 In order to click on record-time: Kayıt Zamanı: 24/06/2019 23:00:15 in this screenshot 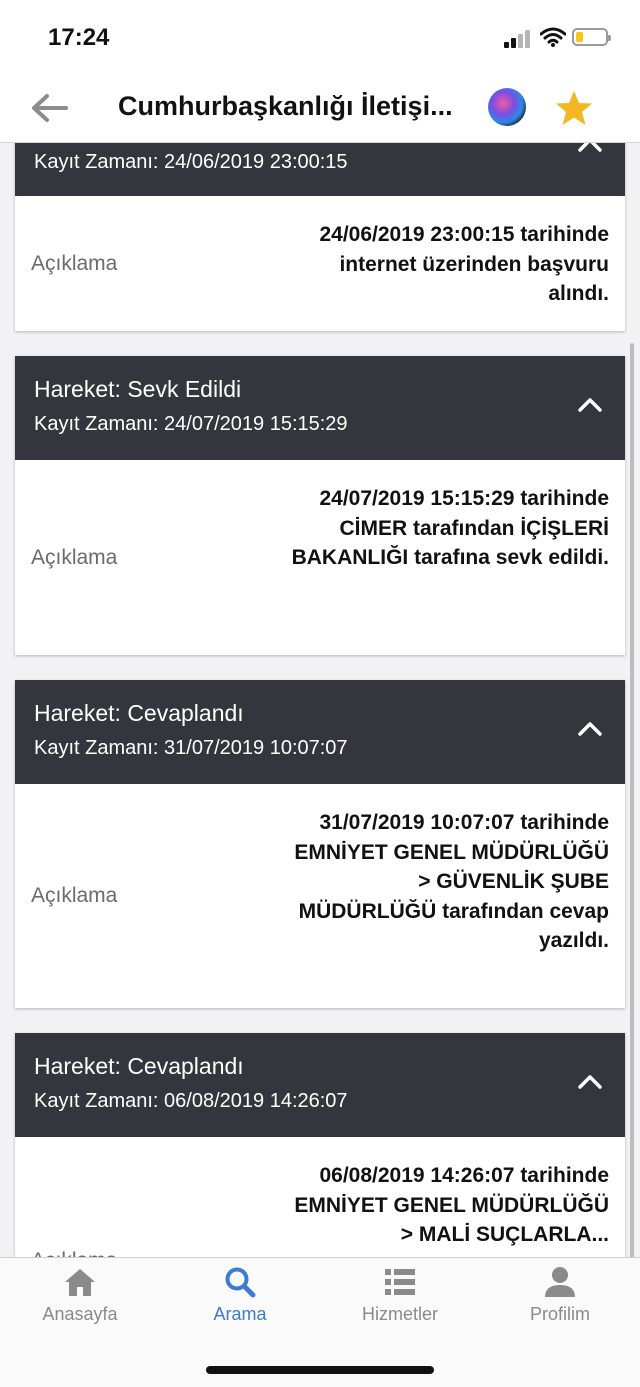, I will do `click(191, 162)`.